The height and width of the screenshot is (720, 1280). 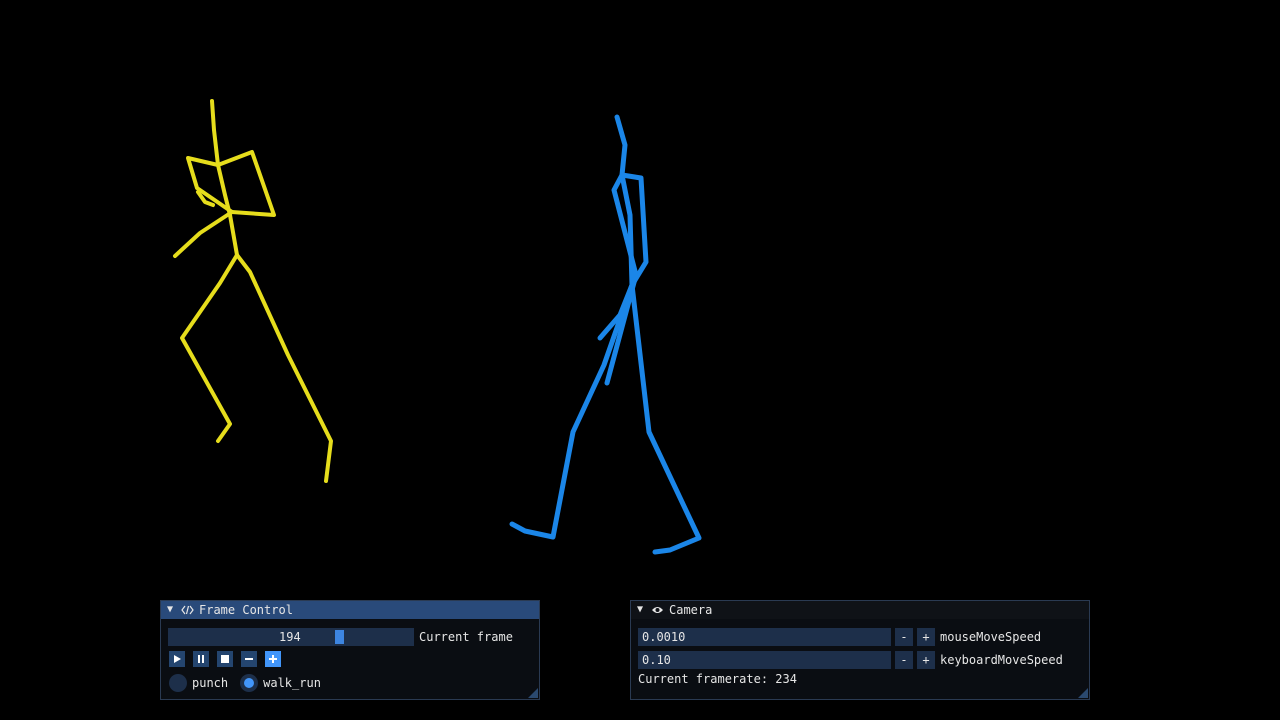 What do you see at coordinates (605, 334) in the screenshot?
I see `skeleton-walk-run` at bounding box center [605, 334].